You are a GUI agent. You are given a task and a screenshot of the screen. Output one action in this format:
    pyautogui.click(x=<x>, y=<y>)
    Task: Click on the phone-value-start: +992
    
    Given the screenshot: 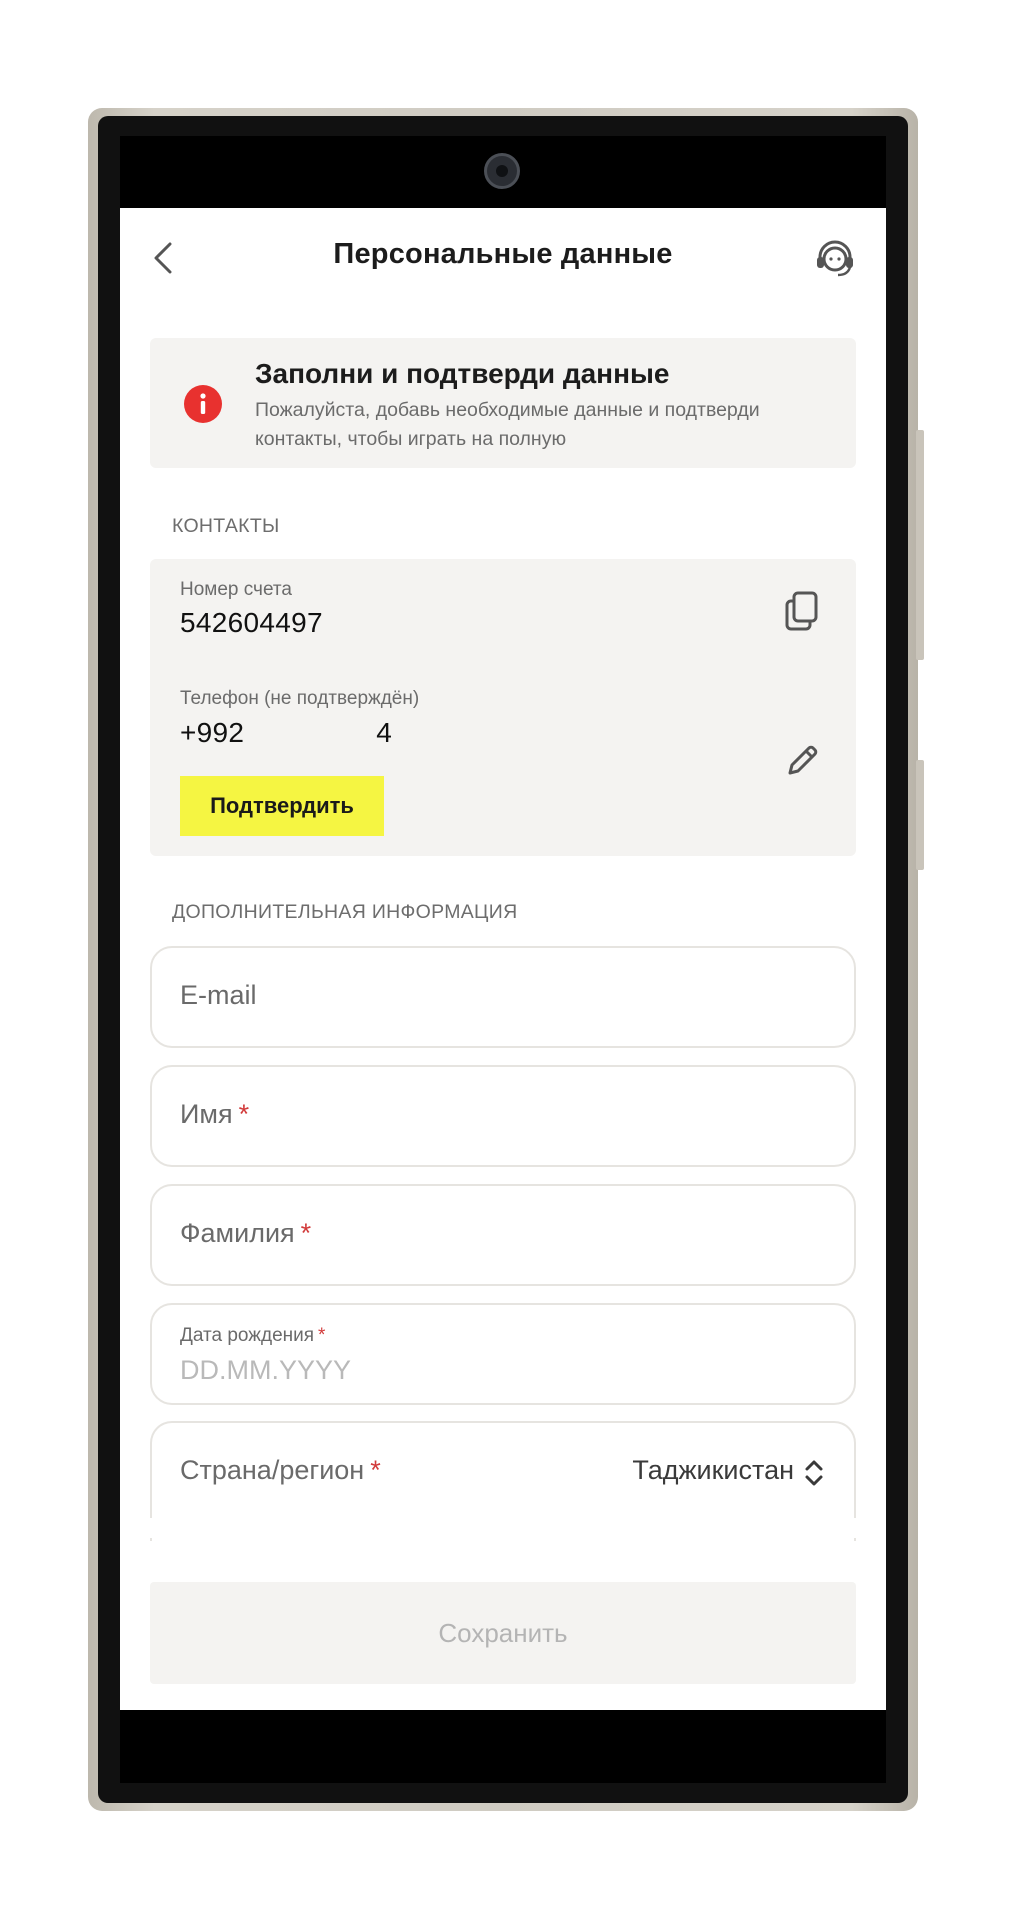 What is the action you would take?
    pyautogui.click(x=212, y=732)
    